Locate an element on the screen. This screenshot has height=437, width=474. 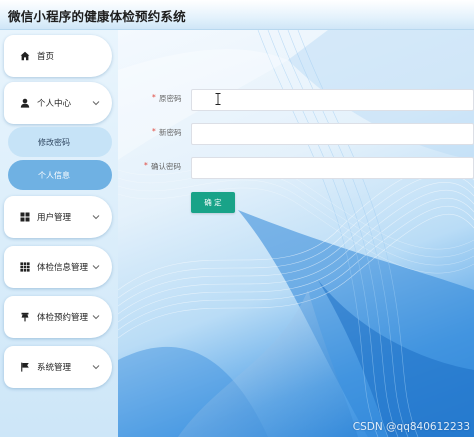
submenu-item-label: 修改密码 is located at coordinates (54, 142).